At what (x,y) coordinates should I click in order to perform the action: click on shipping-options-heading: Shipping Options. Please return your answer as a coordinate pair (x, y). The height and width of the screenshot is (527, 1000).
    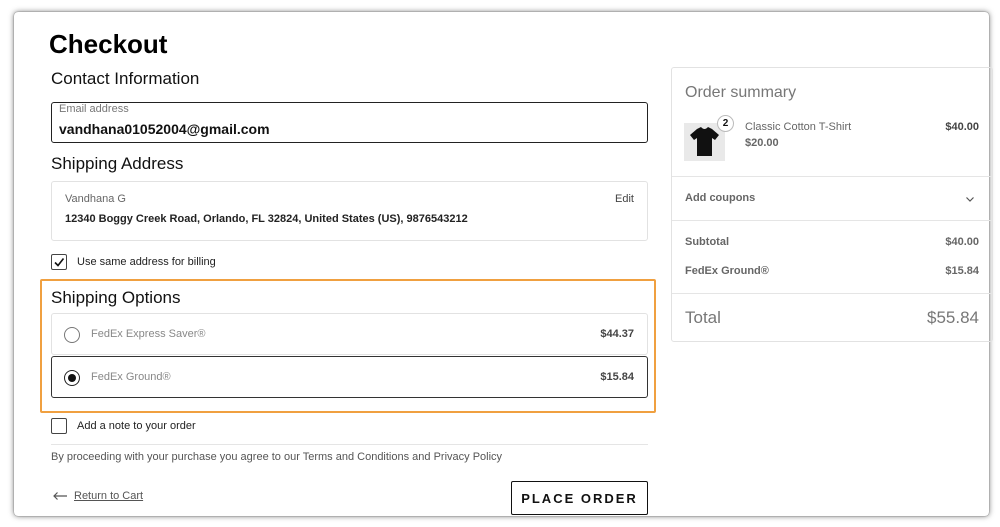
    Looking at the image, I should click on (116, 297).